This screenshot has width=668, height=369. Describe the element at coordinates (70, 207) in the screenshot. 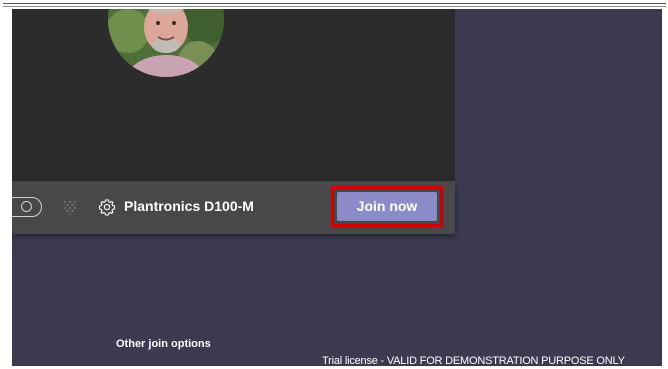

I see `background-blur-icon` at that location.